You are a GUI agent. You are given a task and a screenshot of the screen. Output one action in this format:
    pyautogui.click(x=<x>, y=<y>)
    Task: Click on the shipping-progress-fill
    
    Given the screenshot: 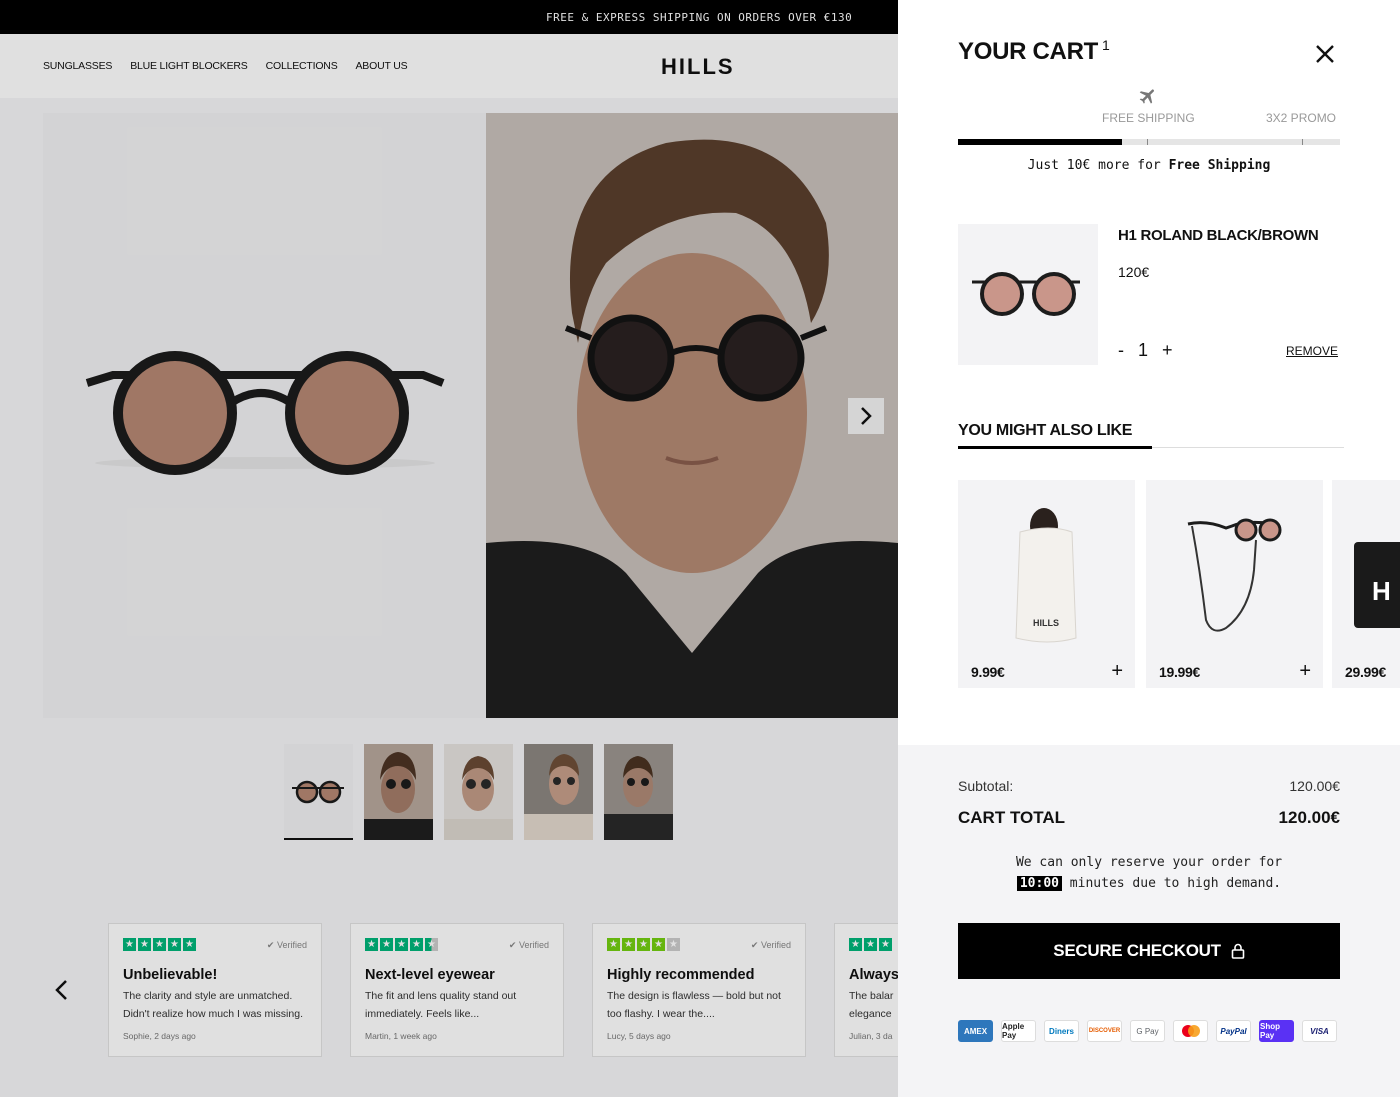 What is the action you would take?
    pyautogui.click(x=1040, y=142)
    